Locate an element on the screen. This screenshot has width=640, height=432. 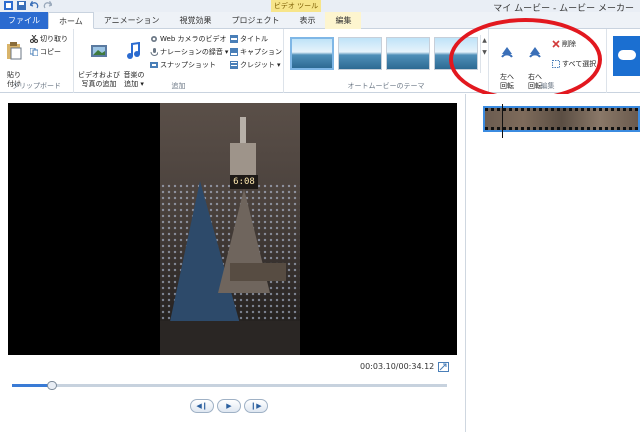
copy-label: コピー is located at coordinates (50, 52).